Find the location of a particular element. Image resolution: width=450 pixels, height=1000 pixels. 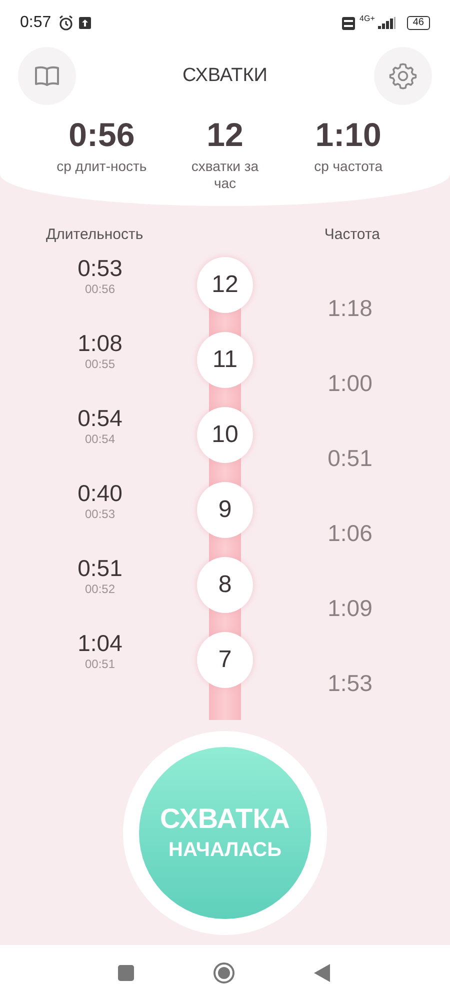

stat-value: 12 is located at coordinates (225, 135).